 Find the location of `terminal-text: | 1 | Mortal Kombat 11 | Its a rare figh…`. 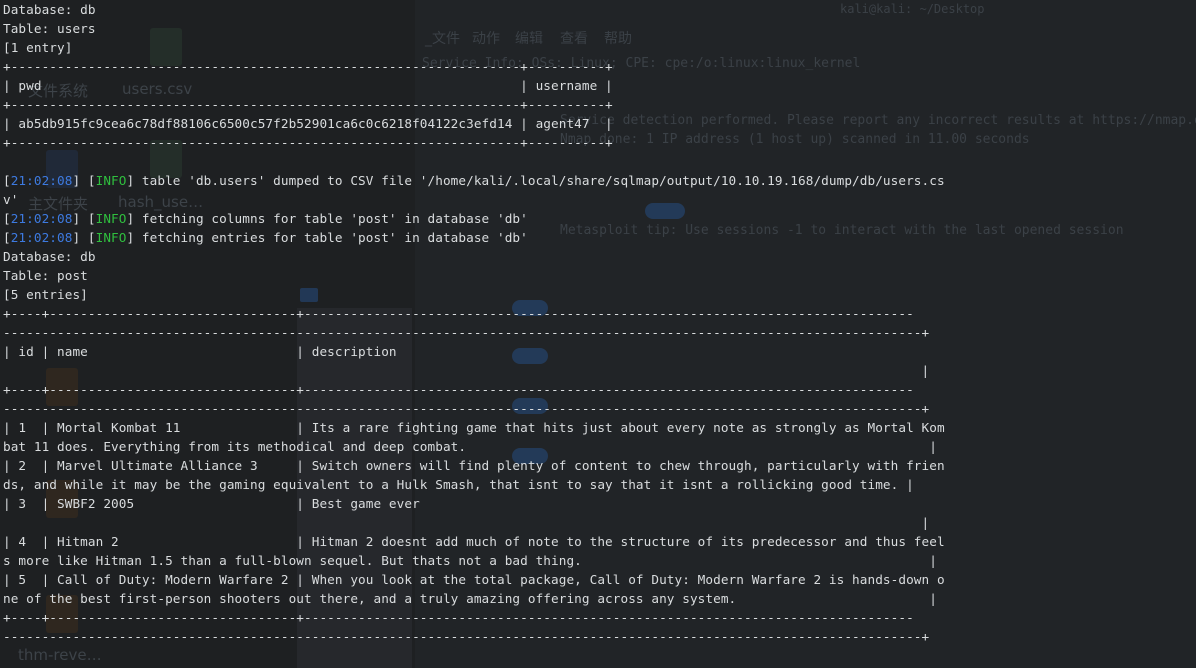

terminal-text: | 1 | Mortal Kombat 11 | Its a rare figh… is located at coordinates (474, 427).